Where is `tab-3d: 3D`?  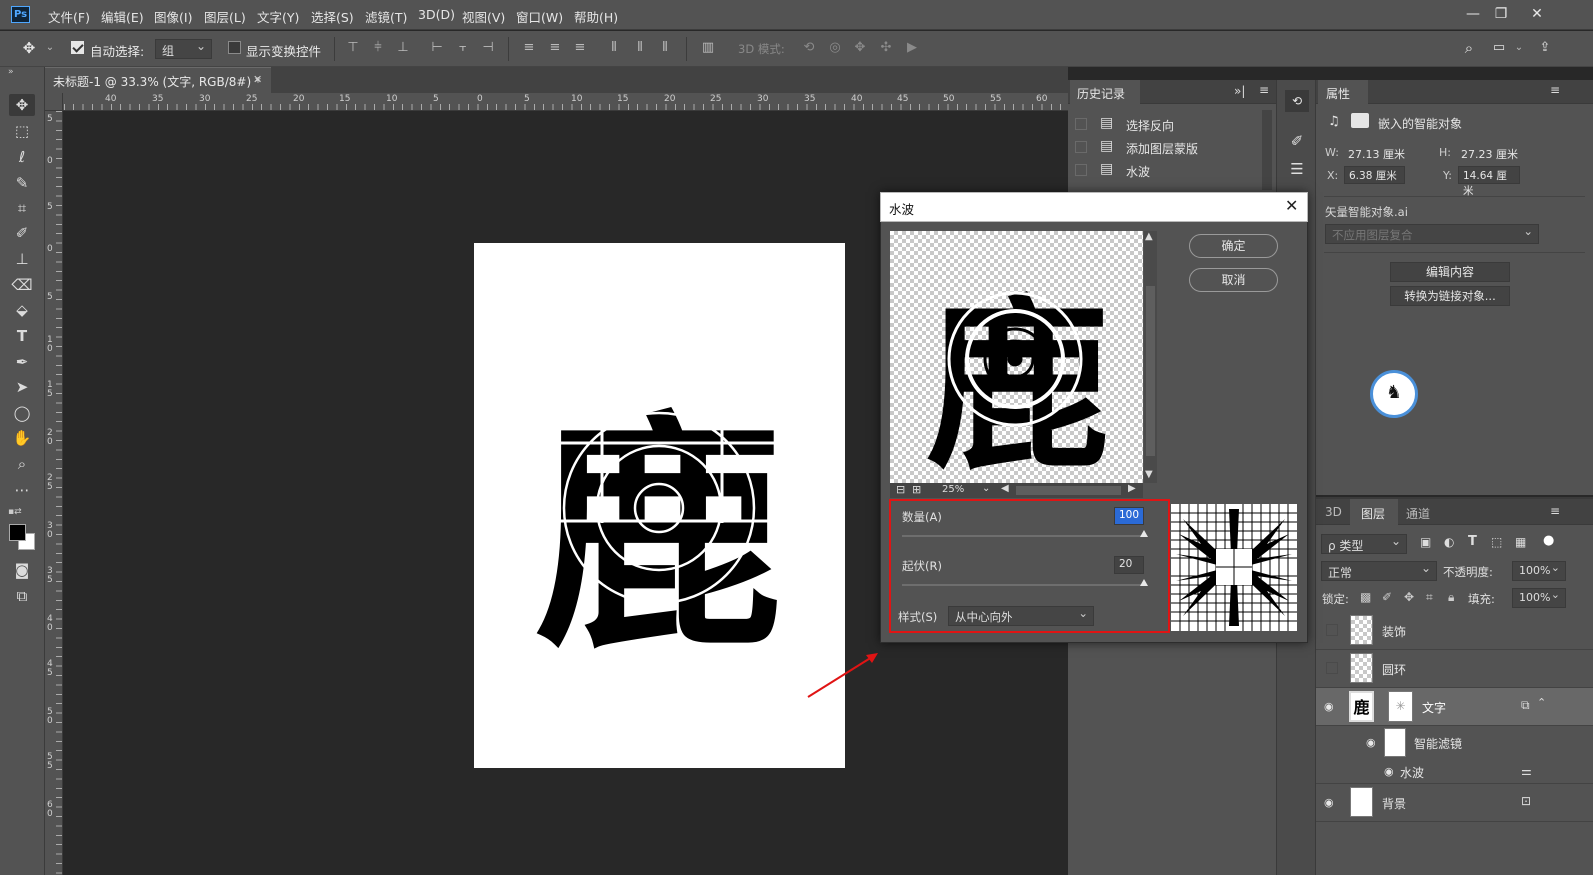 tab-3d: 3D is located at coordinates (1333, 512).